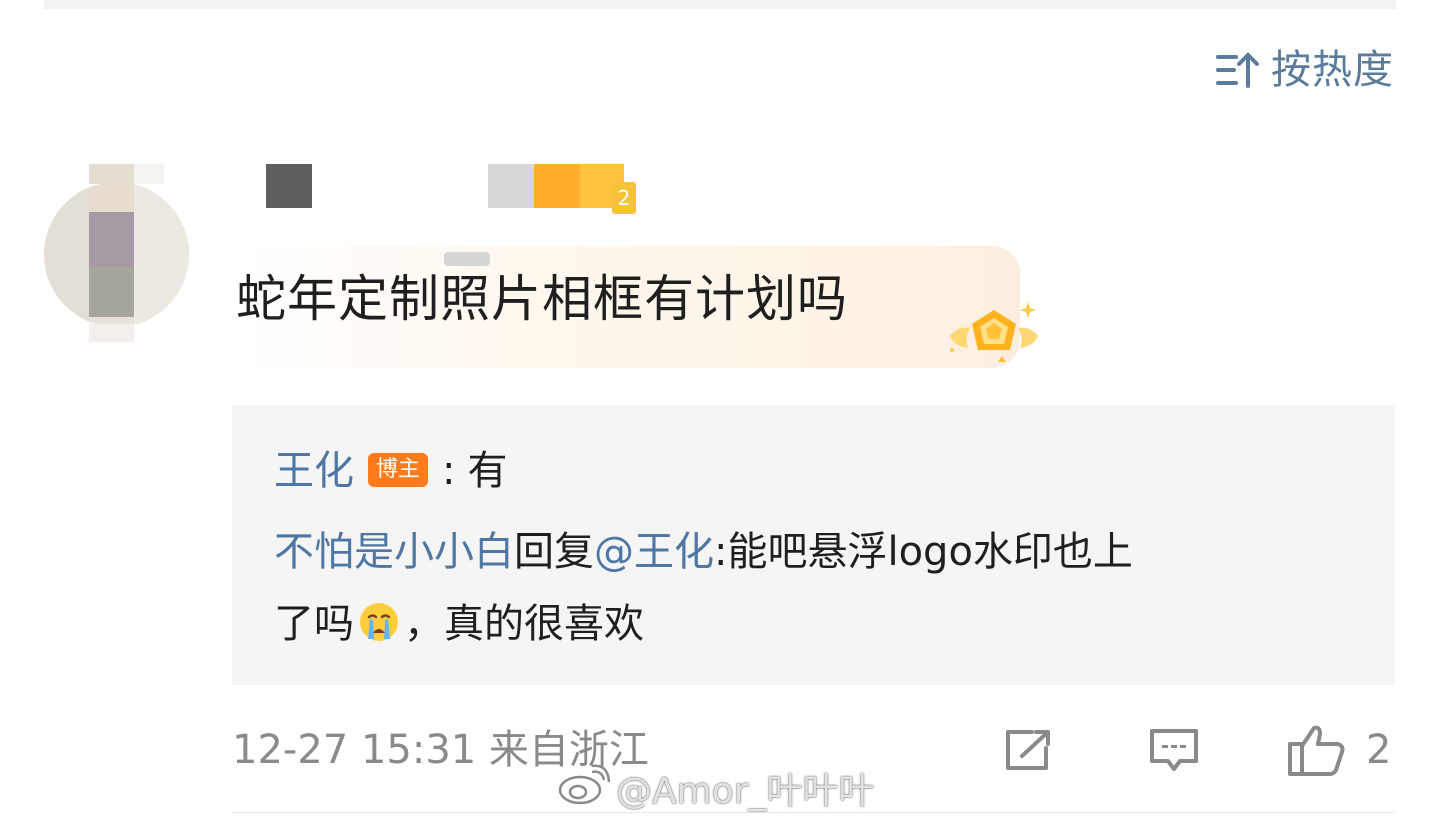  I want to click on sort-icon, so click(1238, 70).